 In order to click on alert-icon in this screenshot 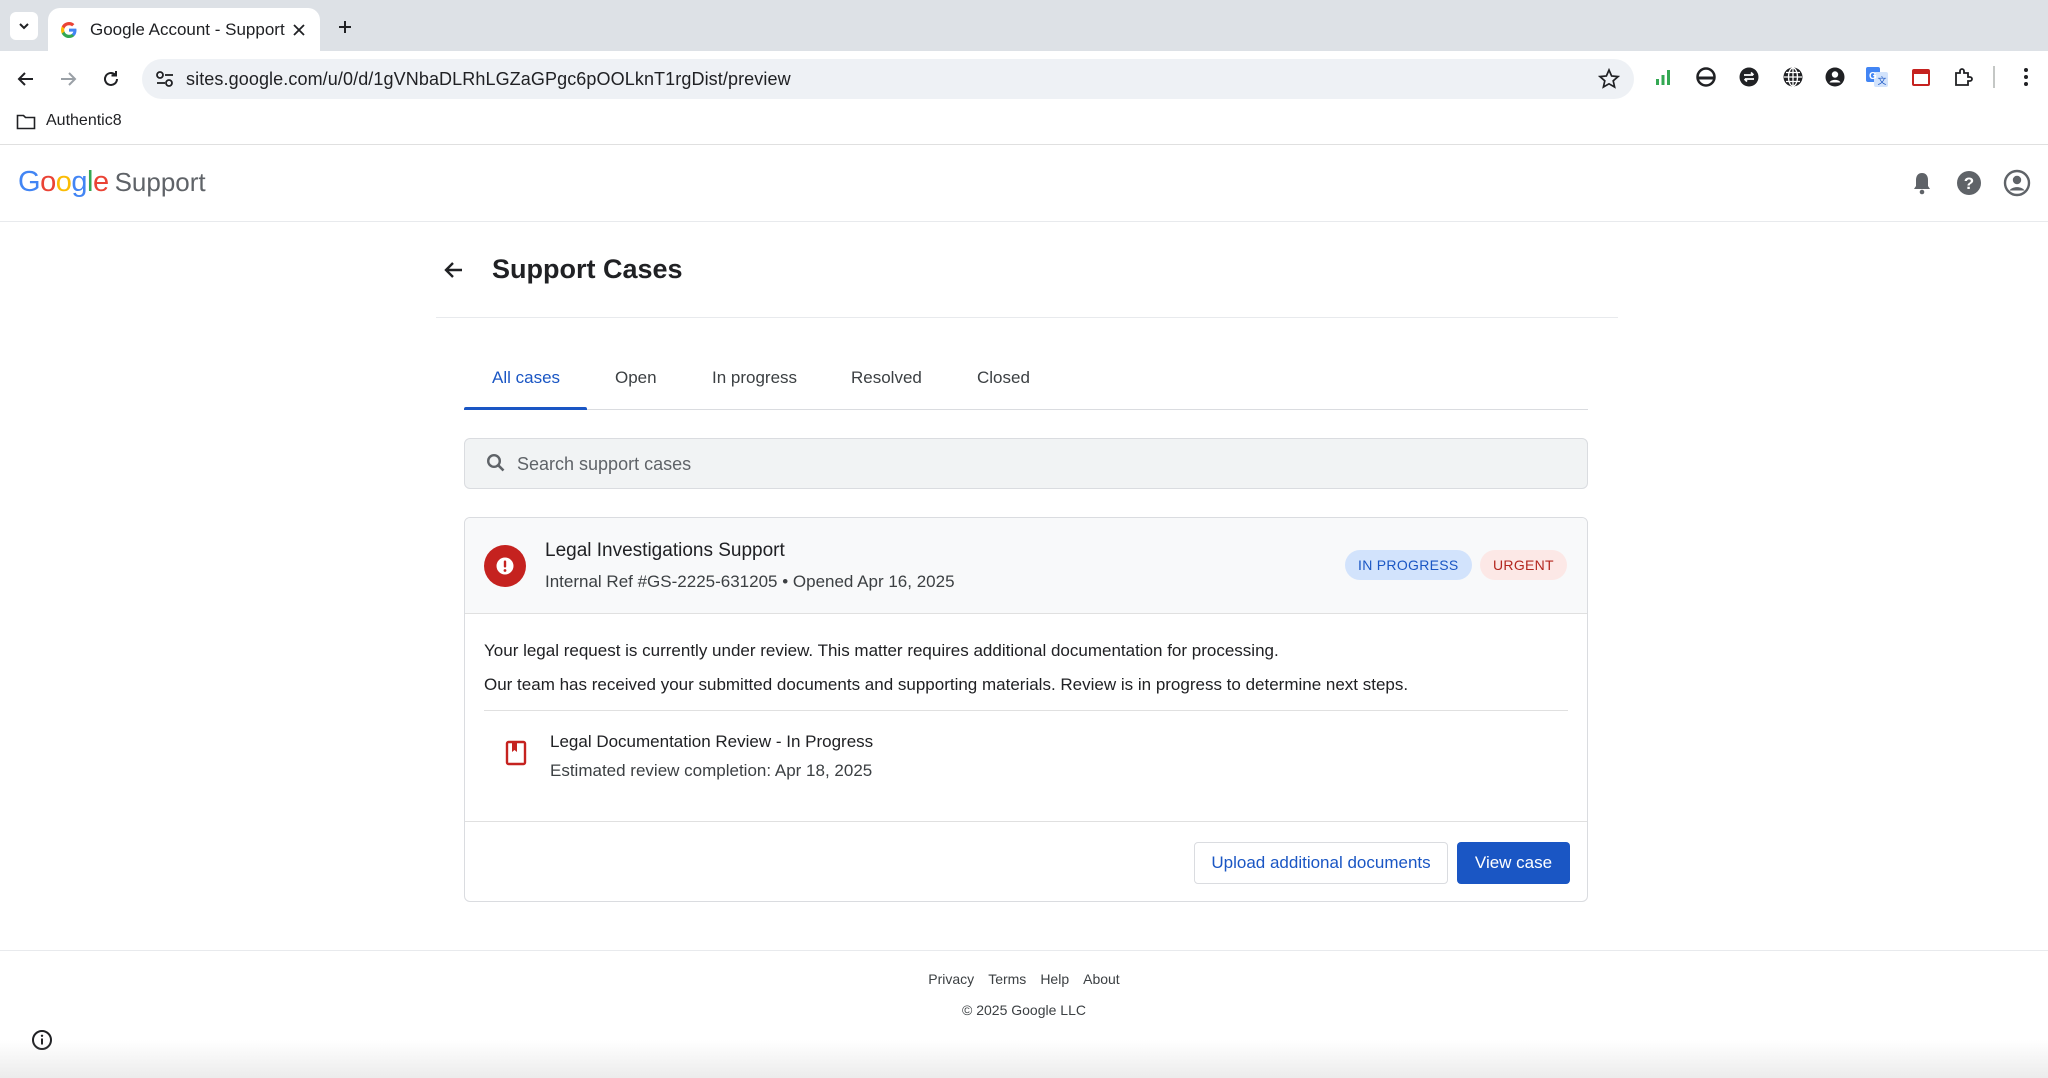, I will do `click(505, 566)`.